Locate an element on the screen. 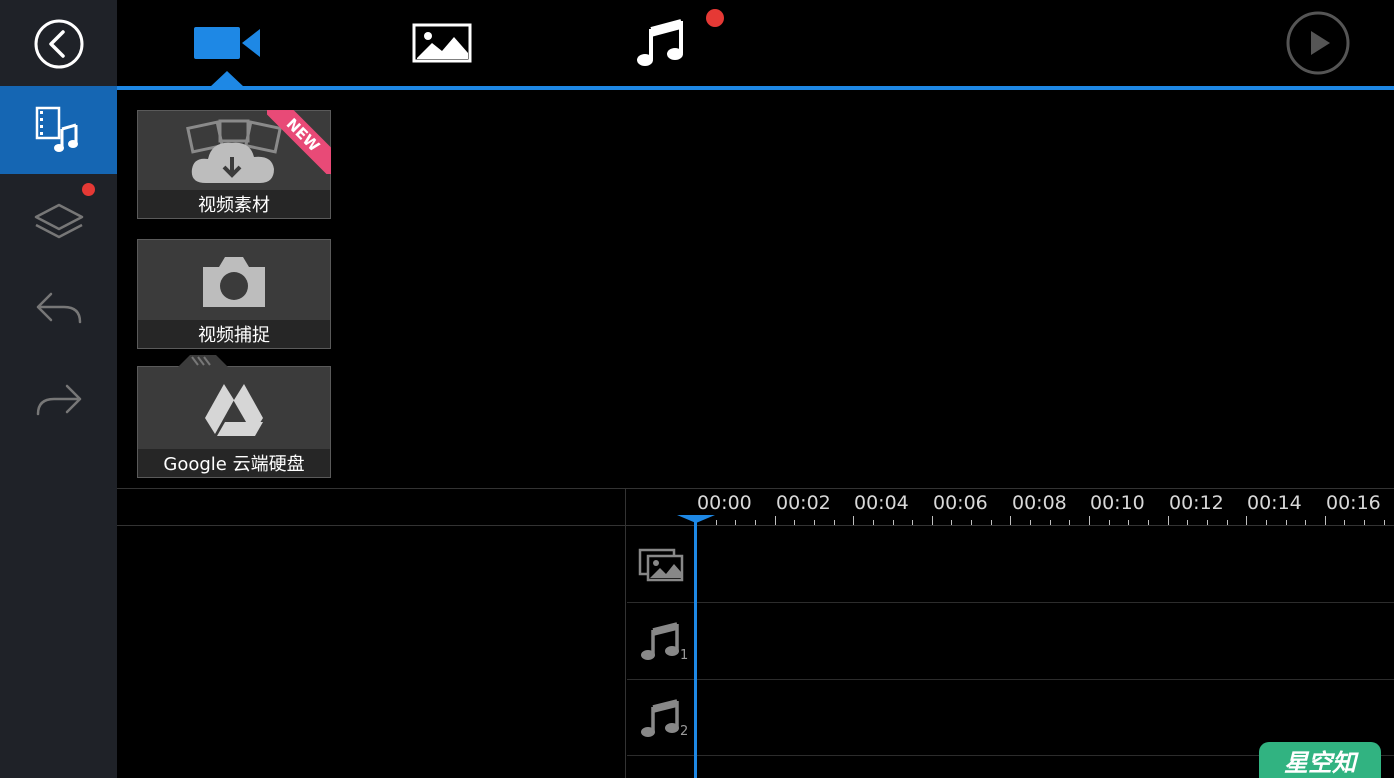 This screenshot has height=778, width=1394. camera-icon is located at coordinates (234, 282).